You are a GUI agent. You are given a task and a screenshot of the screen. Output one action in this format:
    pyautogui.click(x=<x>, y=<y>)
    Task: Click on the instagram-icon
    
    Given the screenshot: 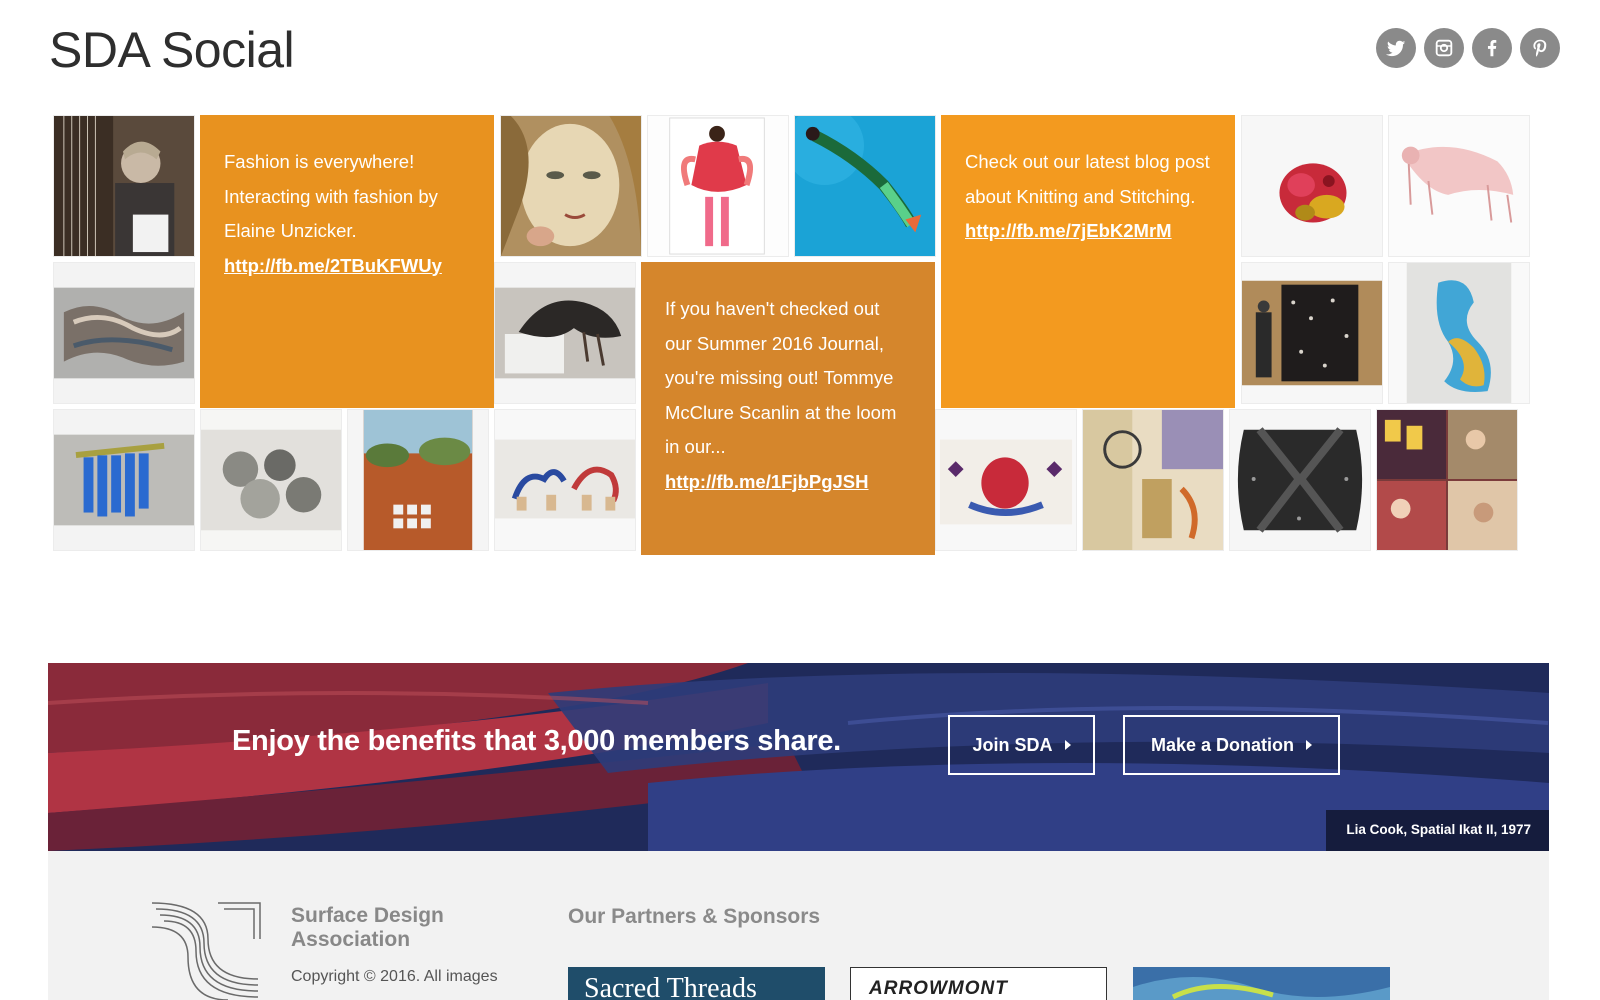 What is the action you would take?
    pyautogui.click(x=1444, y=48)
    